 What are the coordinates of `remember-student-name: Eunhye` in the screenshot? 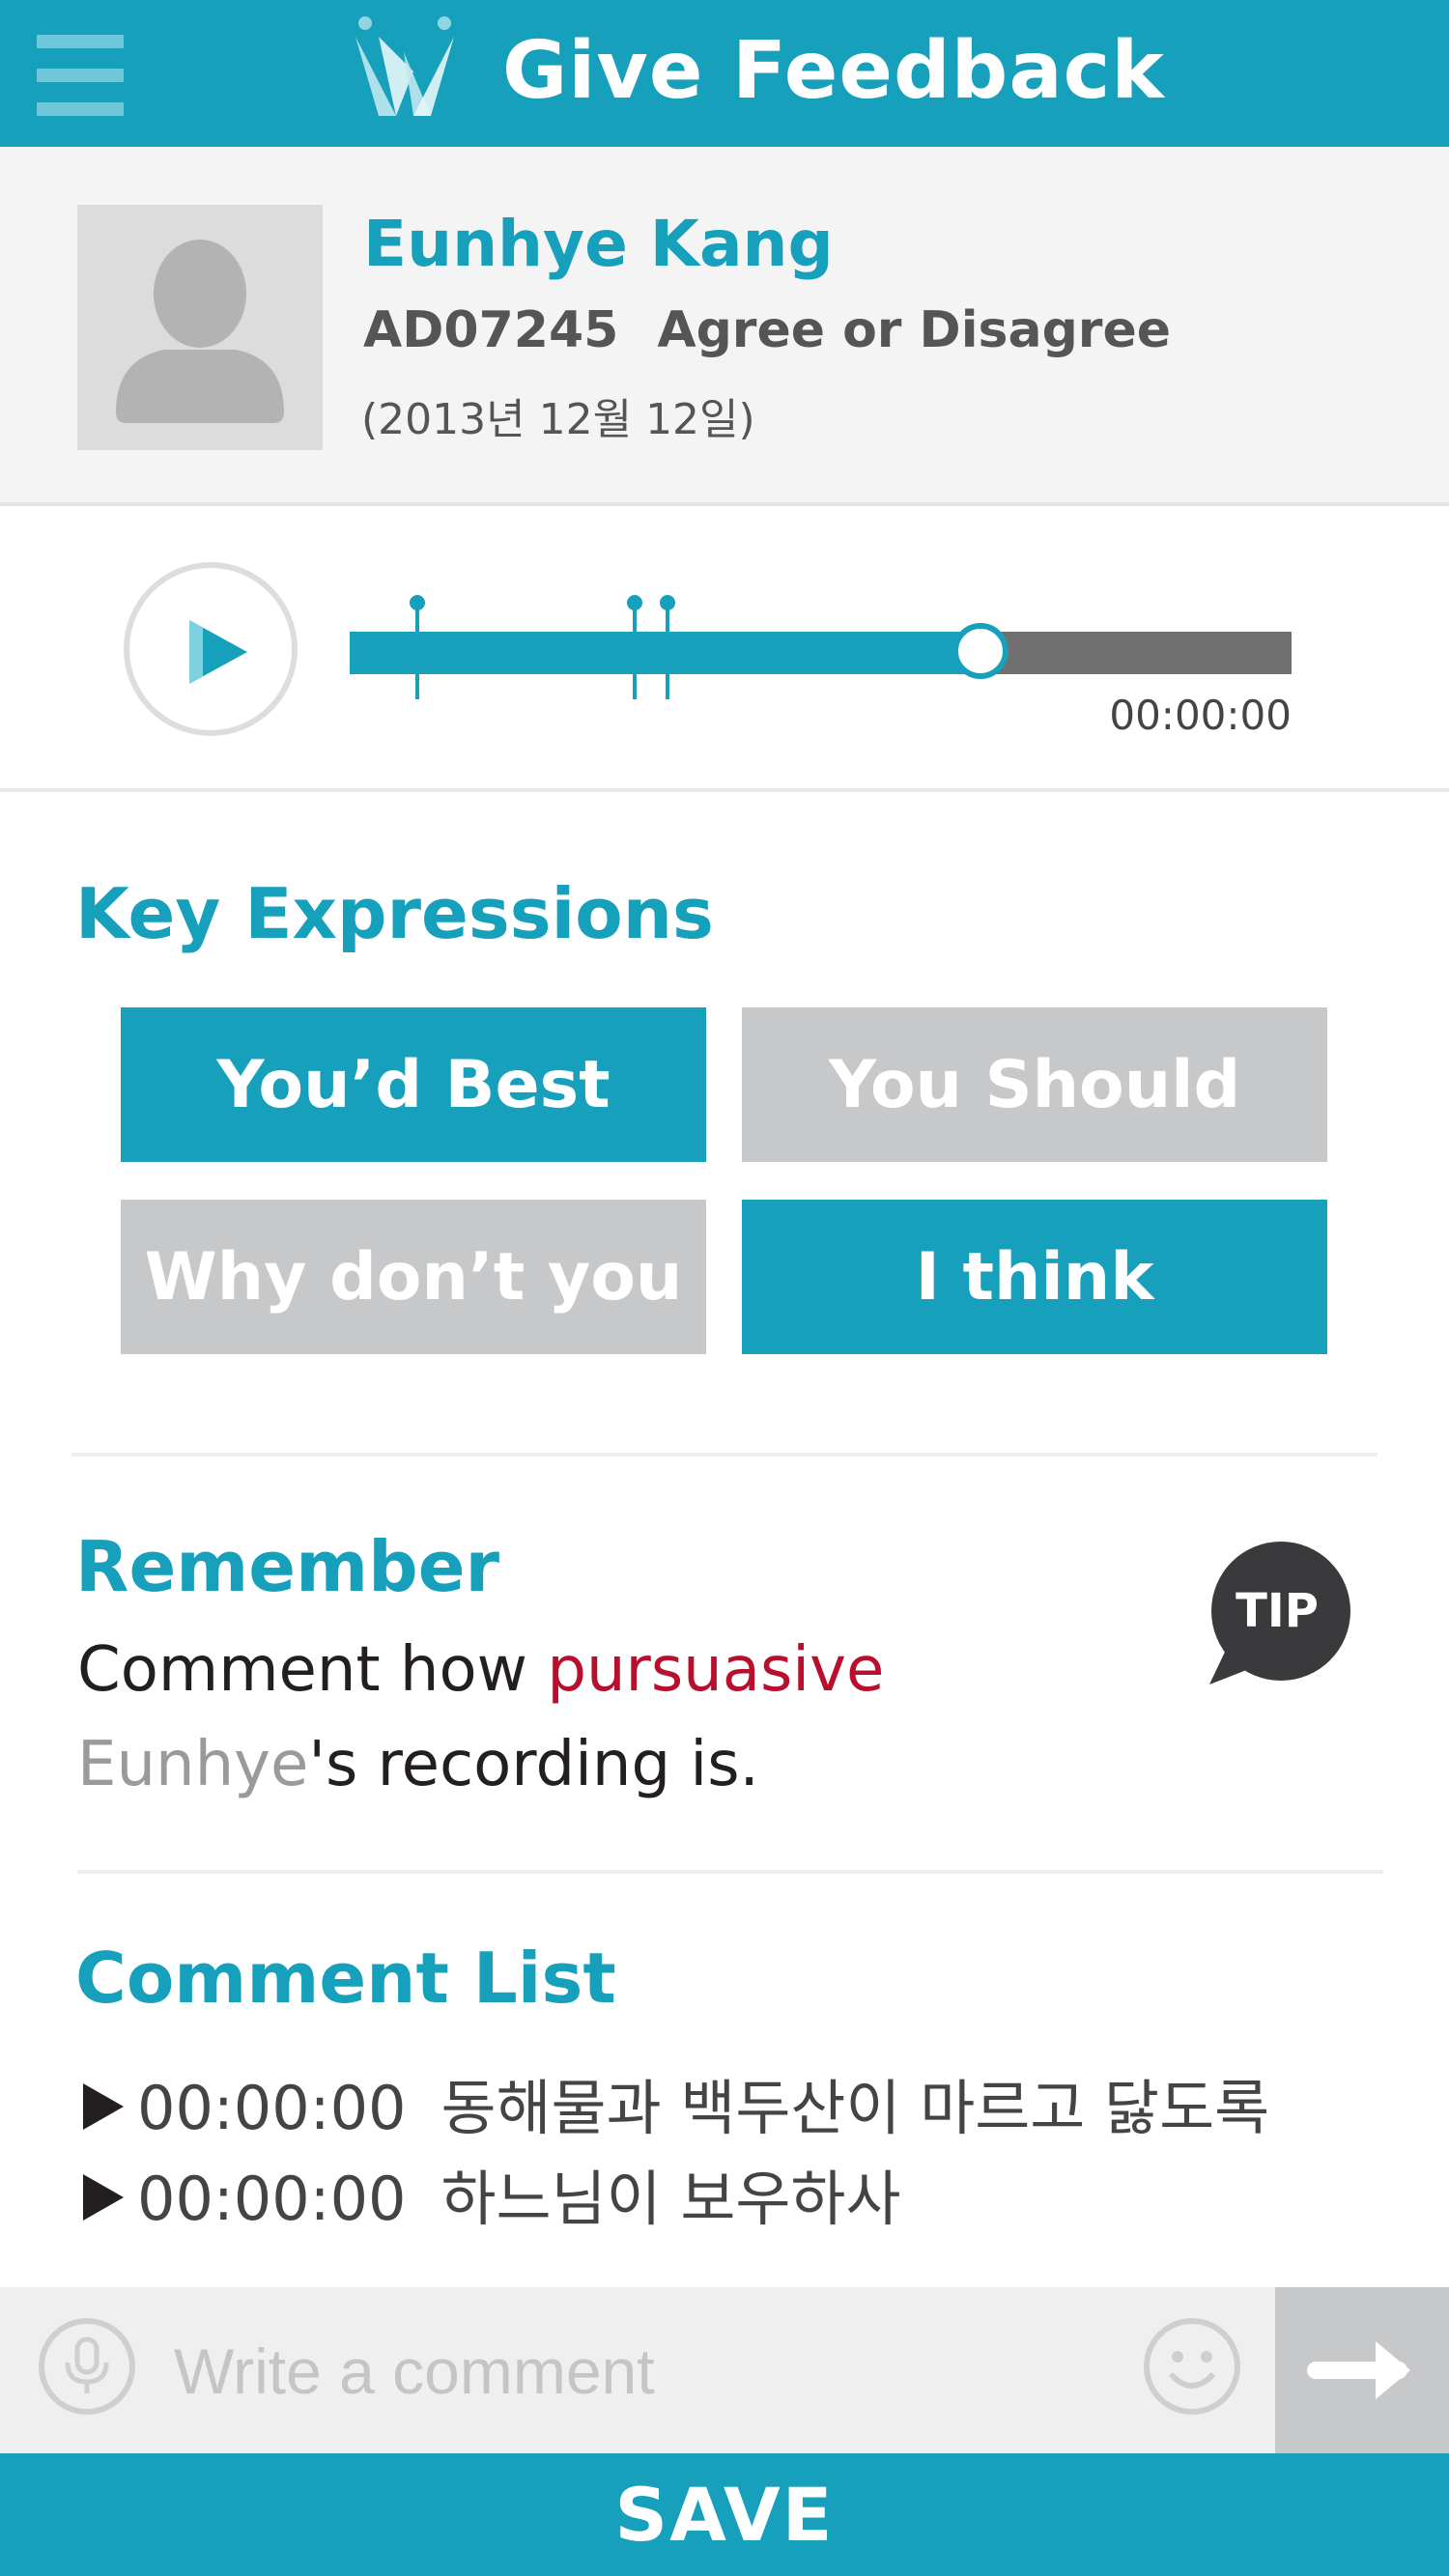 It's located at (193, 1764).